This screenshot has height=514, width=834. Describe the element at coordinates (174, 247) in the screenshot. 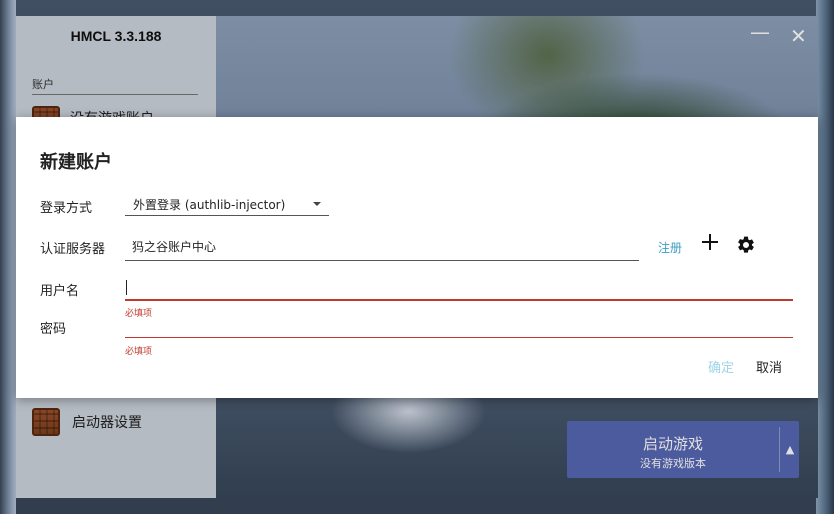

I see `auth-server-value: 犸之谷账户中心` at that location.